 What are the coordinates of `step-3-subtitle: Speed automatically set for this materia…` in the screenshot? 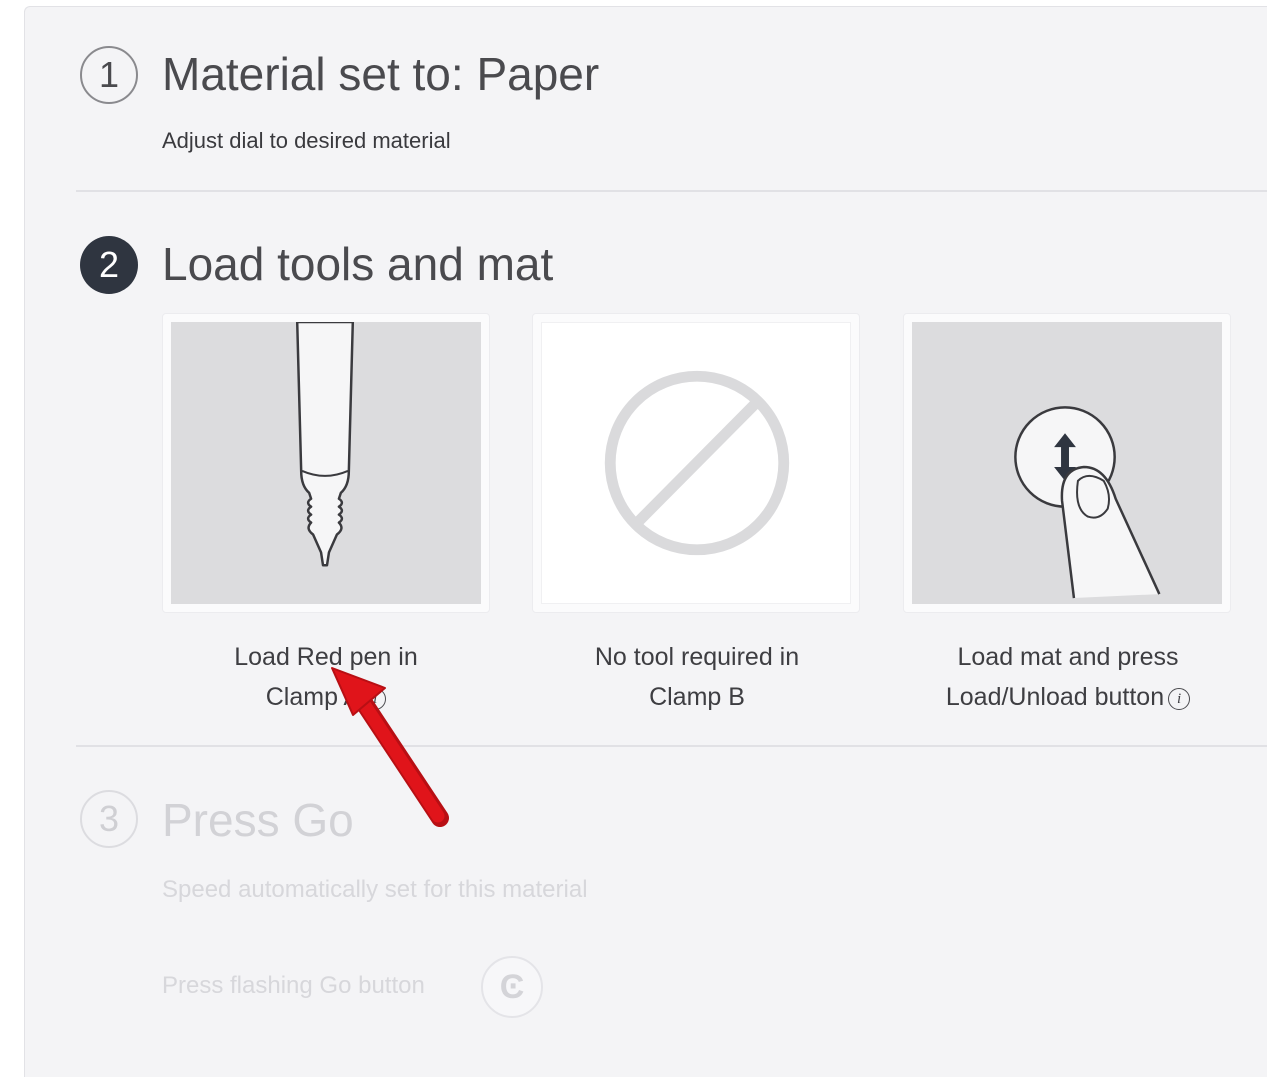 It's located at (375, 889).